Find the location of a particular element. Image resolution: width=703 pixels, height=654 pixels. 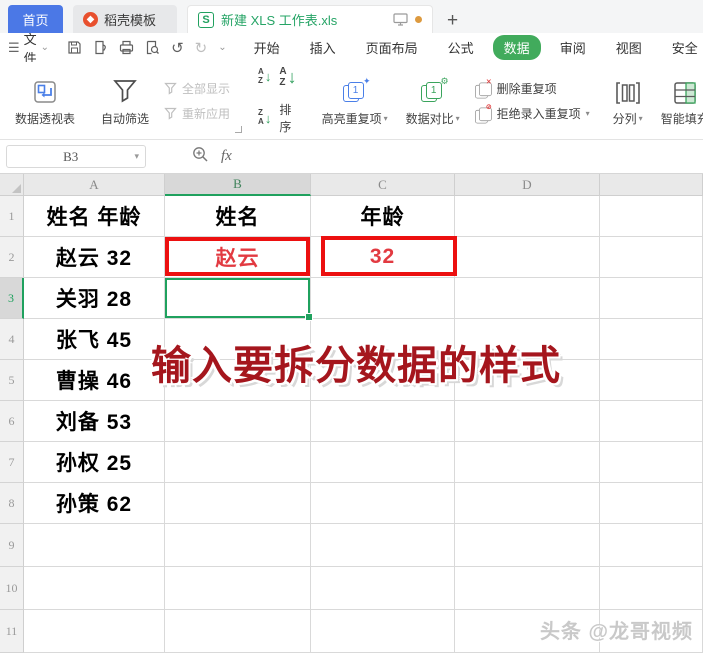

cell-B10 is located at coordinates (238, 588).